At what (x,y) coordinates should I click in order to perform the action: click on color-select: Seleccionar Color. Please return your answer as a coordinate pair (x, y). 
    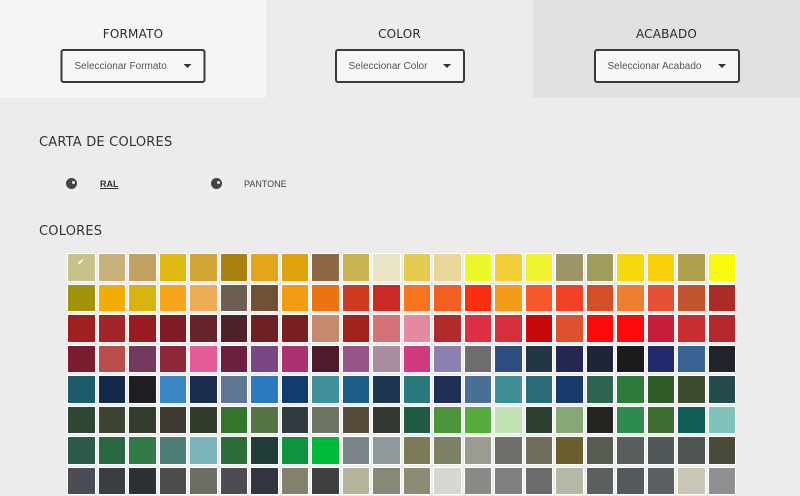
    Looking at the image, I should click on (399, 66).